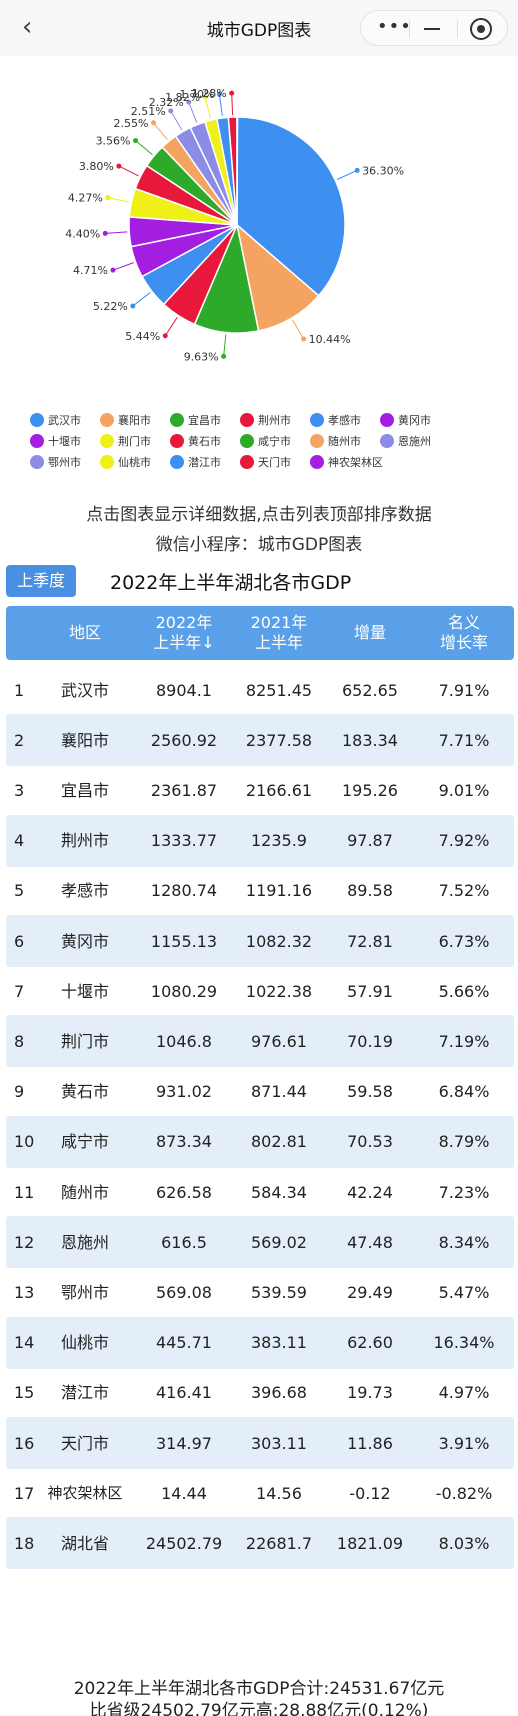 Image resolution: width=518 pixels, height=1716 pixels. What do you see at coordinates (195, 442) in the screenshot?
I see `legend-item: 黄石市` at bounding box center [195, 442].